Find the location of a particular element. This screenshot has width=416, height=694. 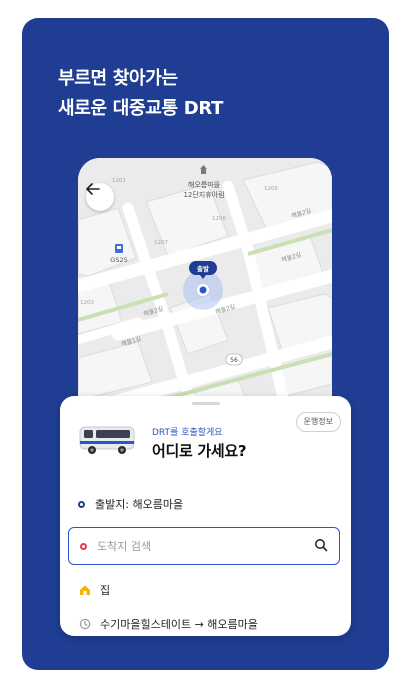

destination-dot-icon is located at coordinates (83, 546).